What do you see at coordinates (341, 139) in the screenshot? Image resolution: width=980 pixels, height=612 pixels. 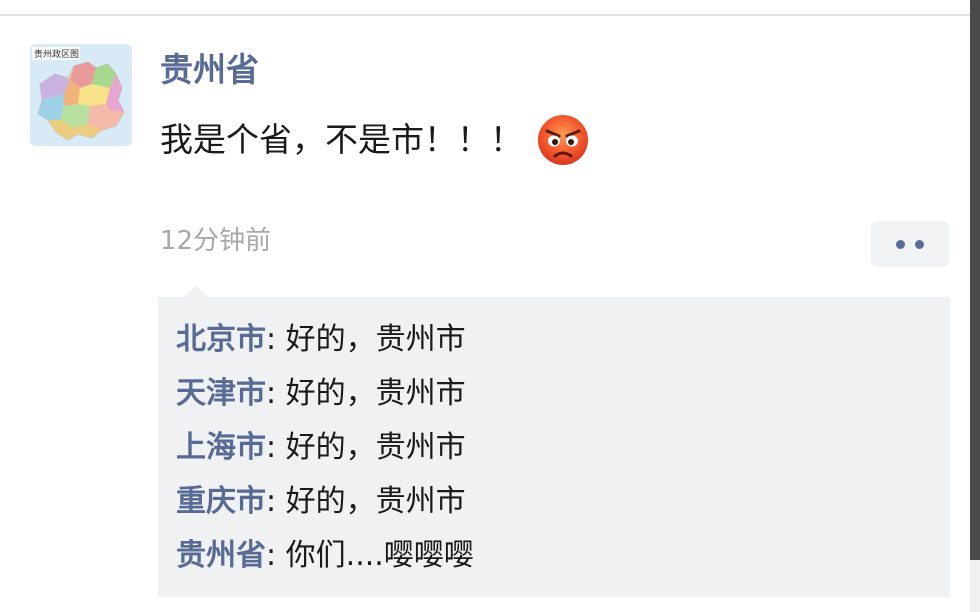 I see `post-text: 我是个省，不是市！！！` at bounding box center [341, 139].